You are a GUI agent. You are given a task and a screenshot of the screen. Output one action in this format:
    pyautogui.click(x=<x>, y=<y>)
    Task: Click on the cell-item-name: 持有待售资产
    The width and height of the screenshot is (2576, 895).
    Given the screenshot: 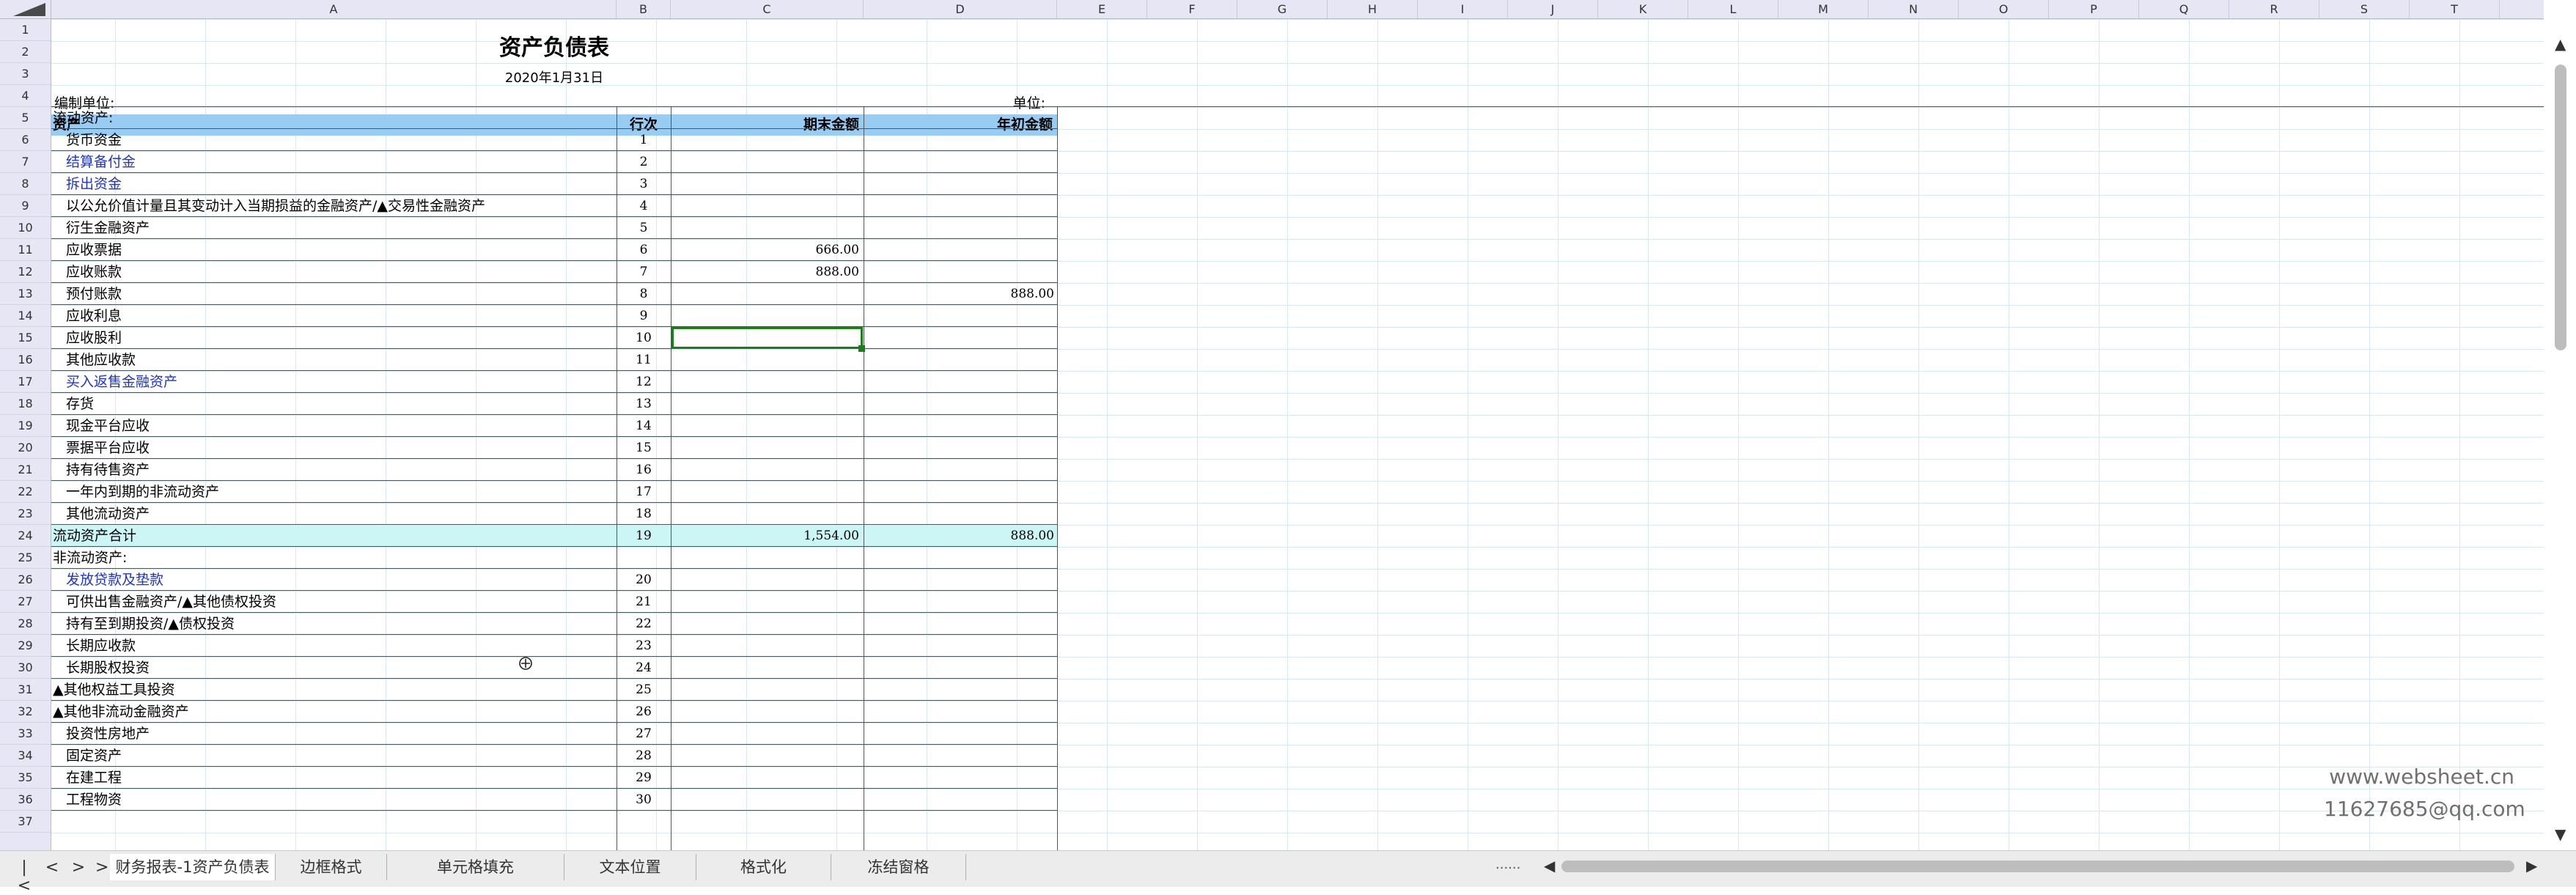 What is the action you would take?
    pyautogui.click(x=334, y=470)
    